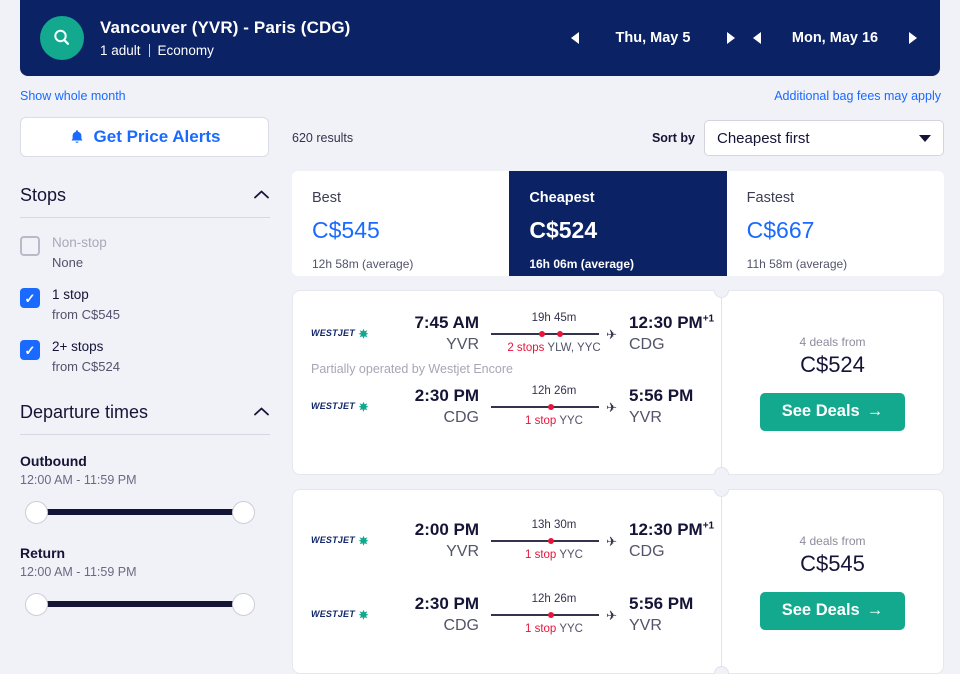  Describe the element at coordinates (145, 304) in the screenshot. I see `stops-option-1-stop: ✓ 1 stop from C$545` at that location.